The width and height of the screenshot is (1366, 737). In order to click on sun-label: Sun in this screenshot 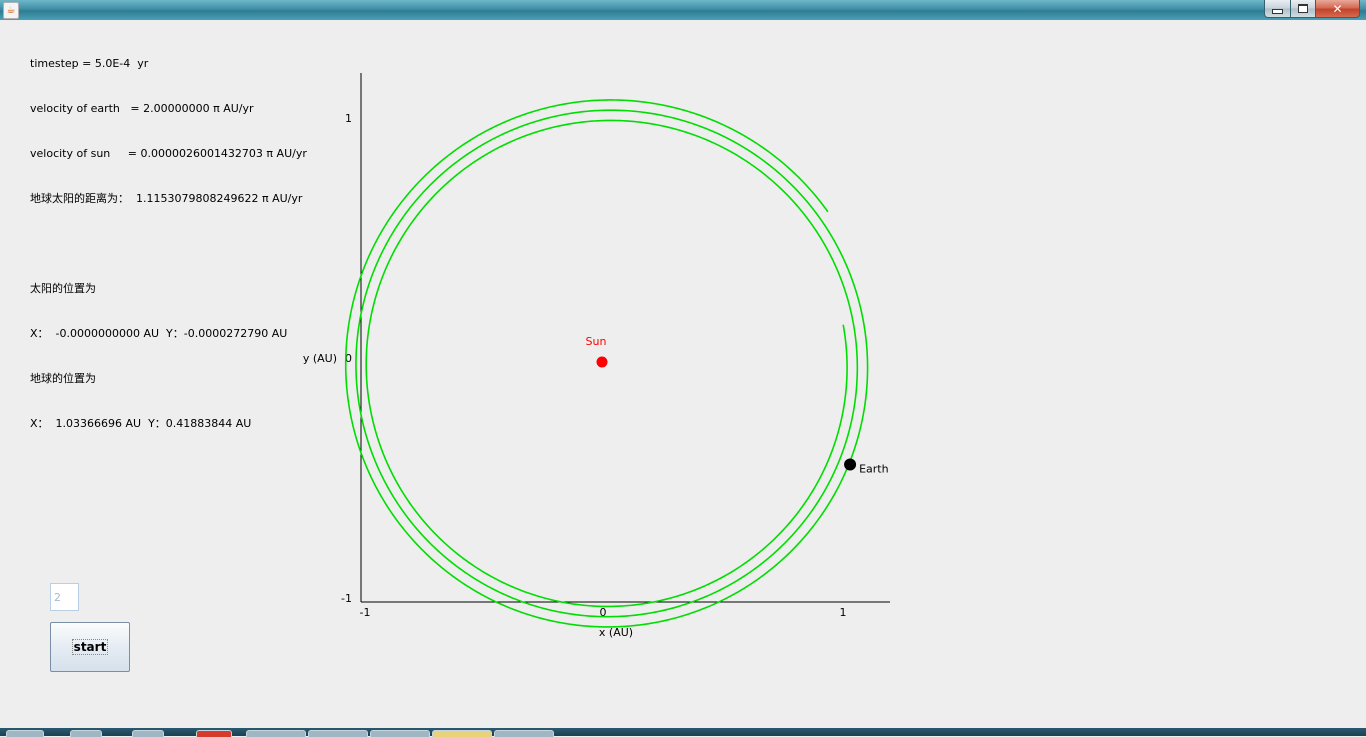, I will do `click(596, 341)`.